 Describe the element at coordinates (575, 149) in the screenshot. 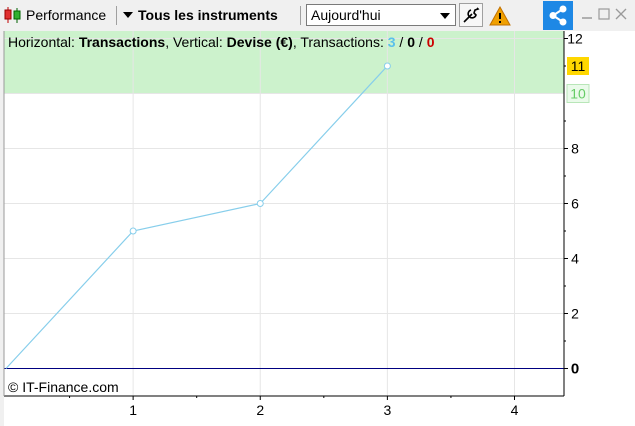

I see `y-tick-label: 8` at that location.